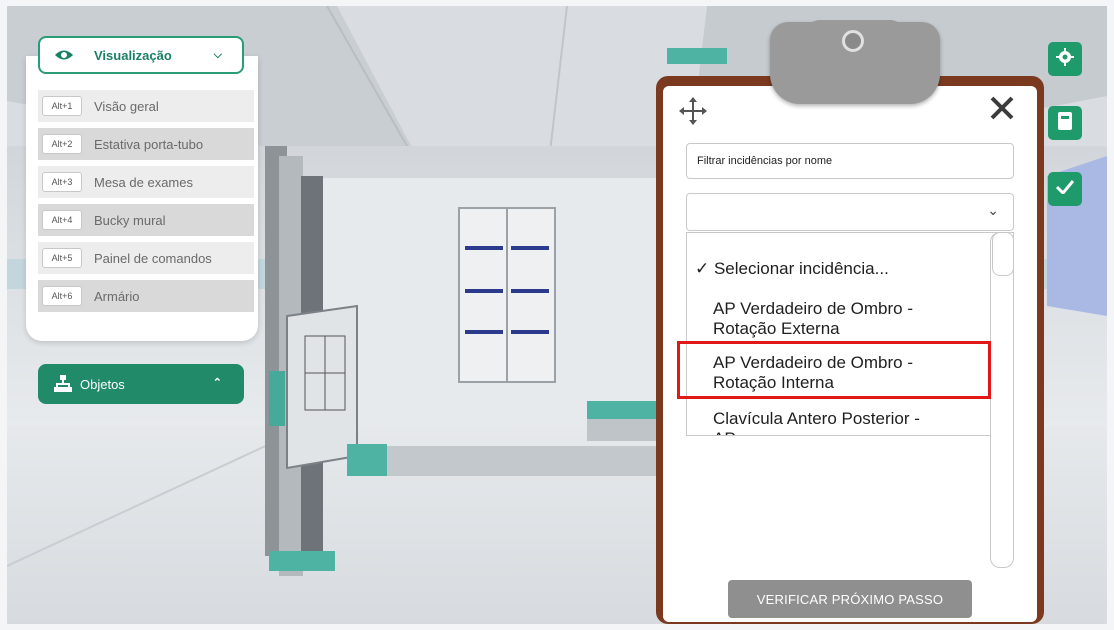  I want to click on view-menu-item-tube-stand: Alt+2 Estativa porta-tubo, so click(146, 144).